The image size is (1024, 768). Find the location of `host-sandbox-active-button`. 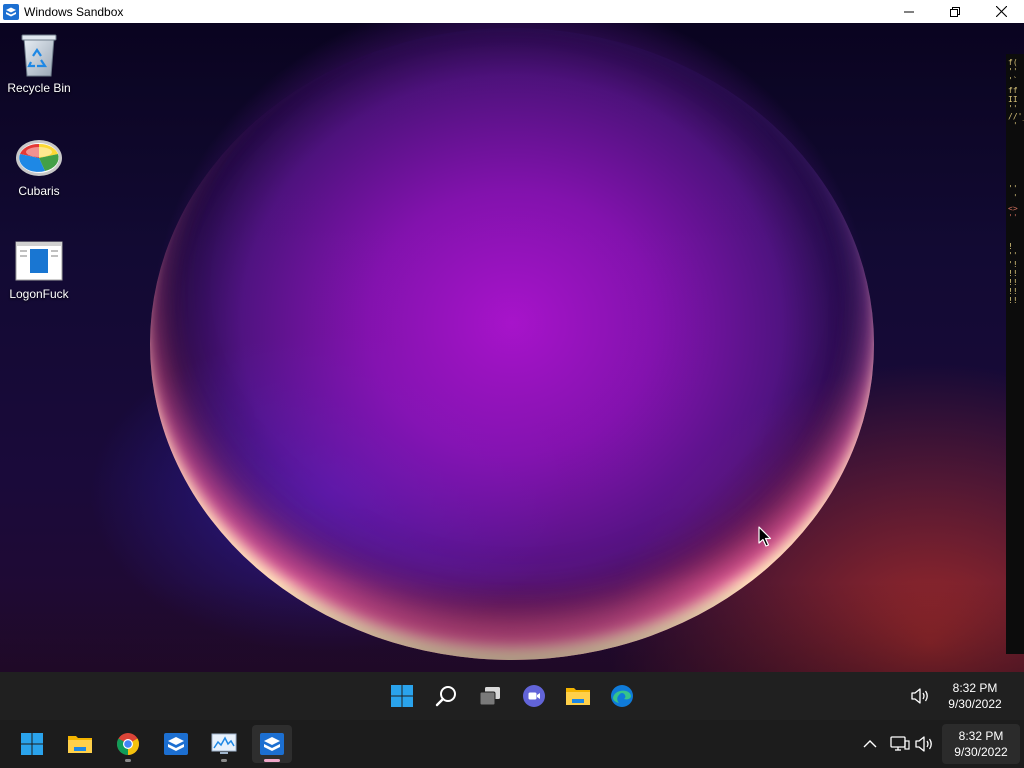

host-sandbox-active-button is located at coordinates (272, 744).